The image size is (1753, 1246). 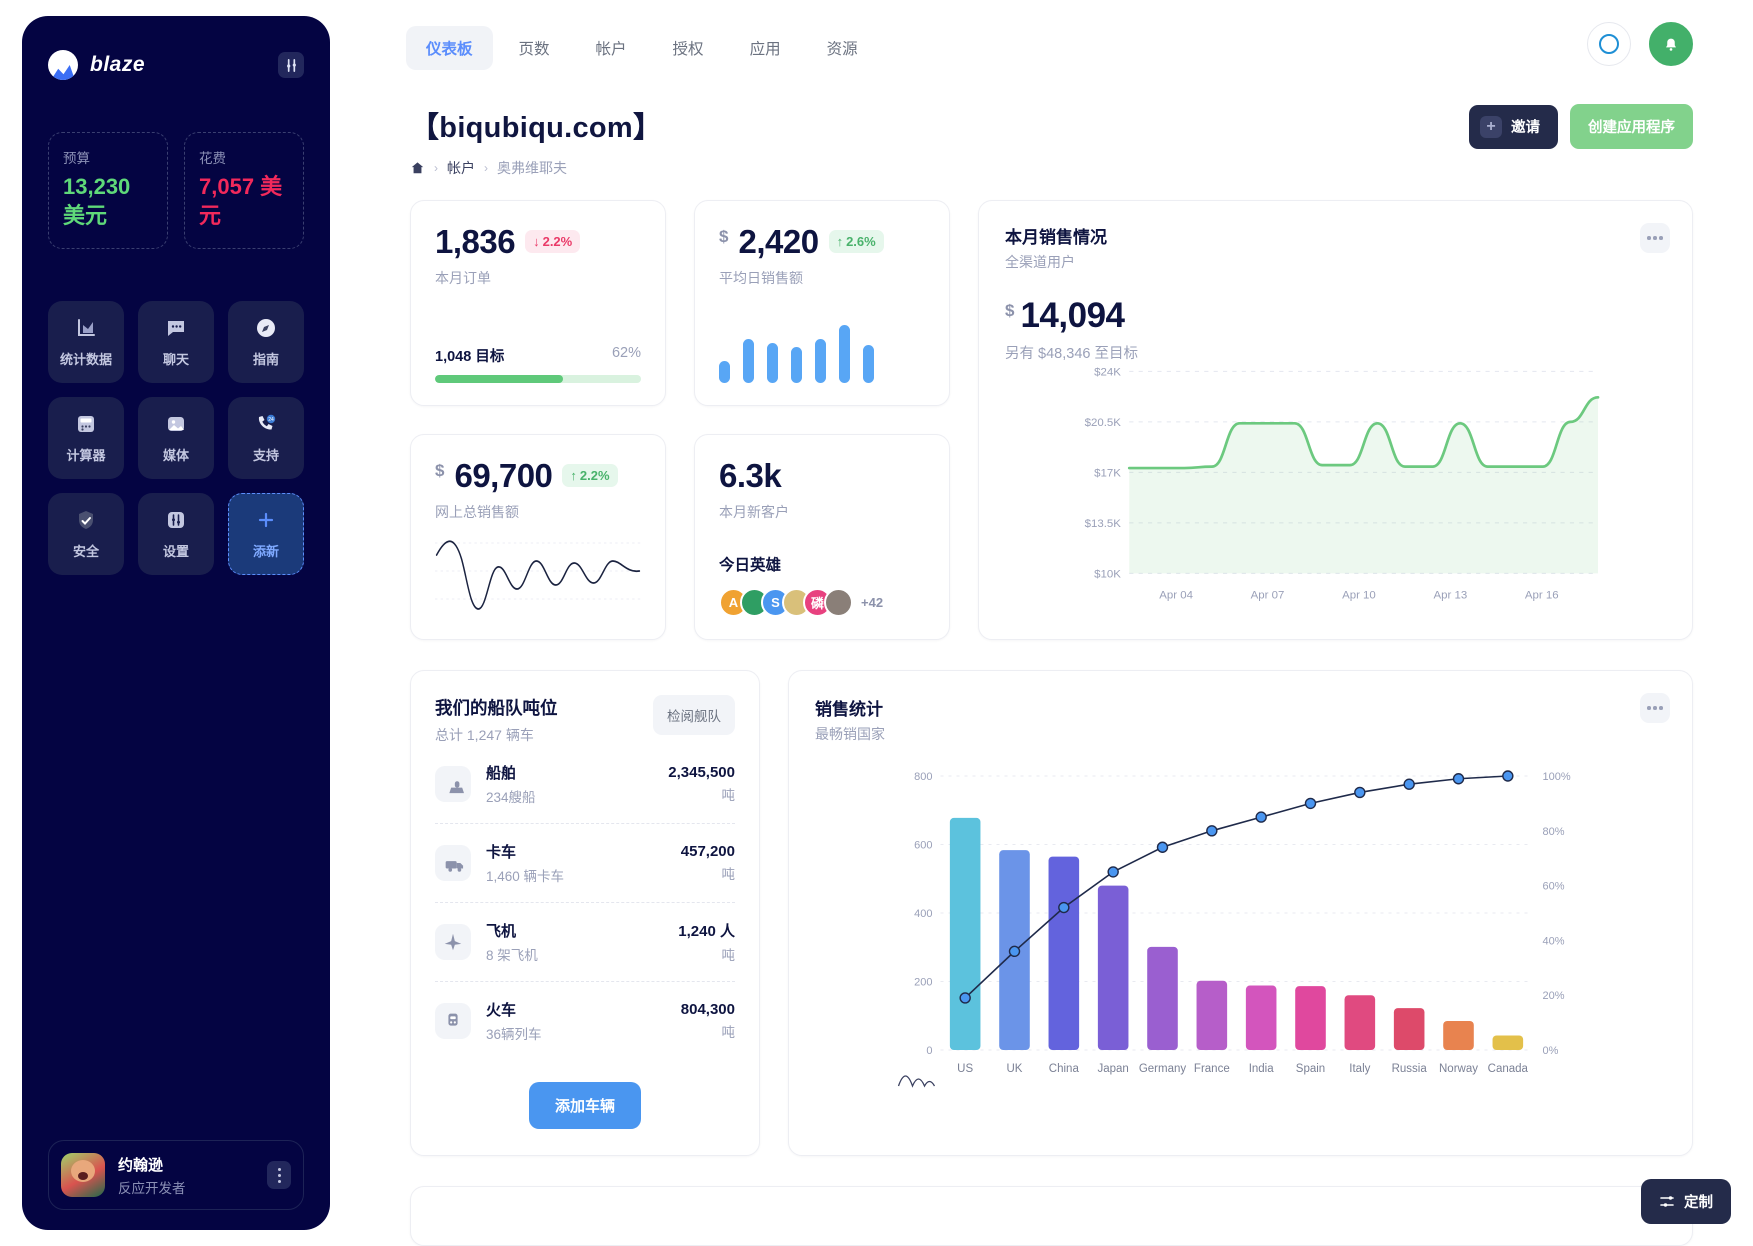 I want to click on page-header: 【biqubiqu.com】 › 帐户 › 奥弗维耶夫 + 邀请 创建应用程序, so click(x=1050, y=124).